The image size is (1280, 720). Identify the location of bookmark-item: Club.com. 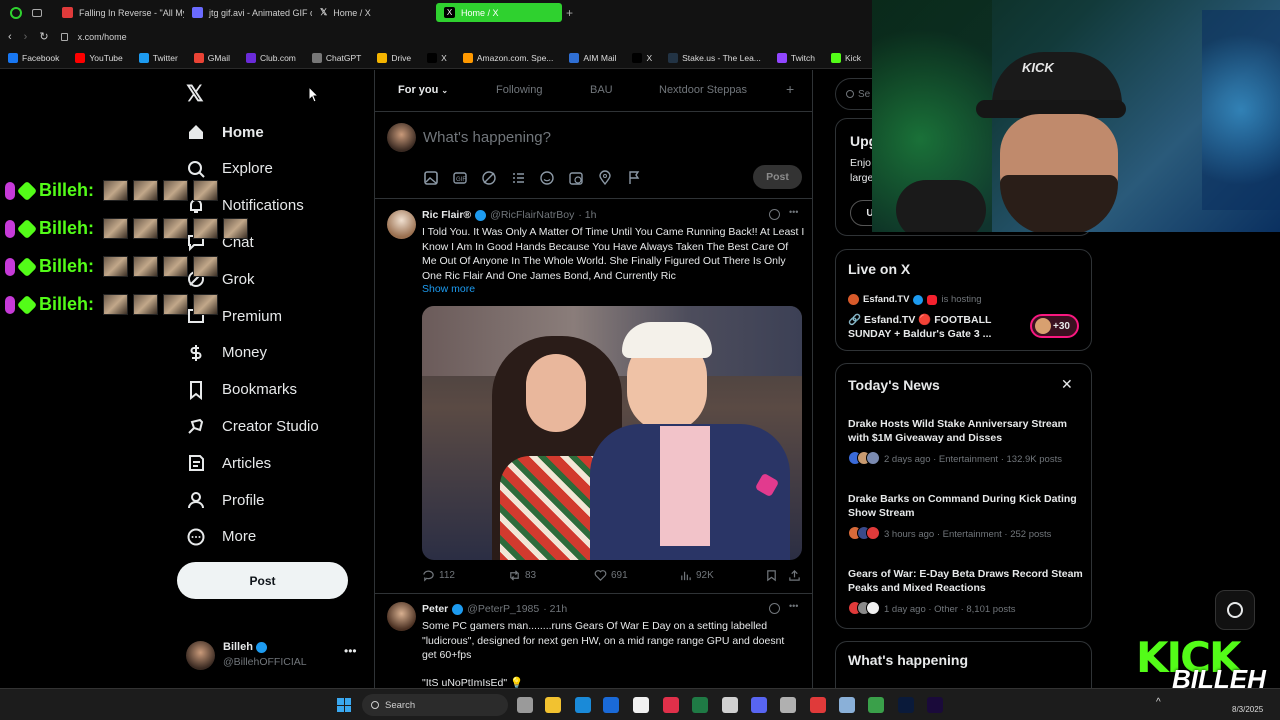
(271, 58).